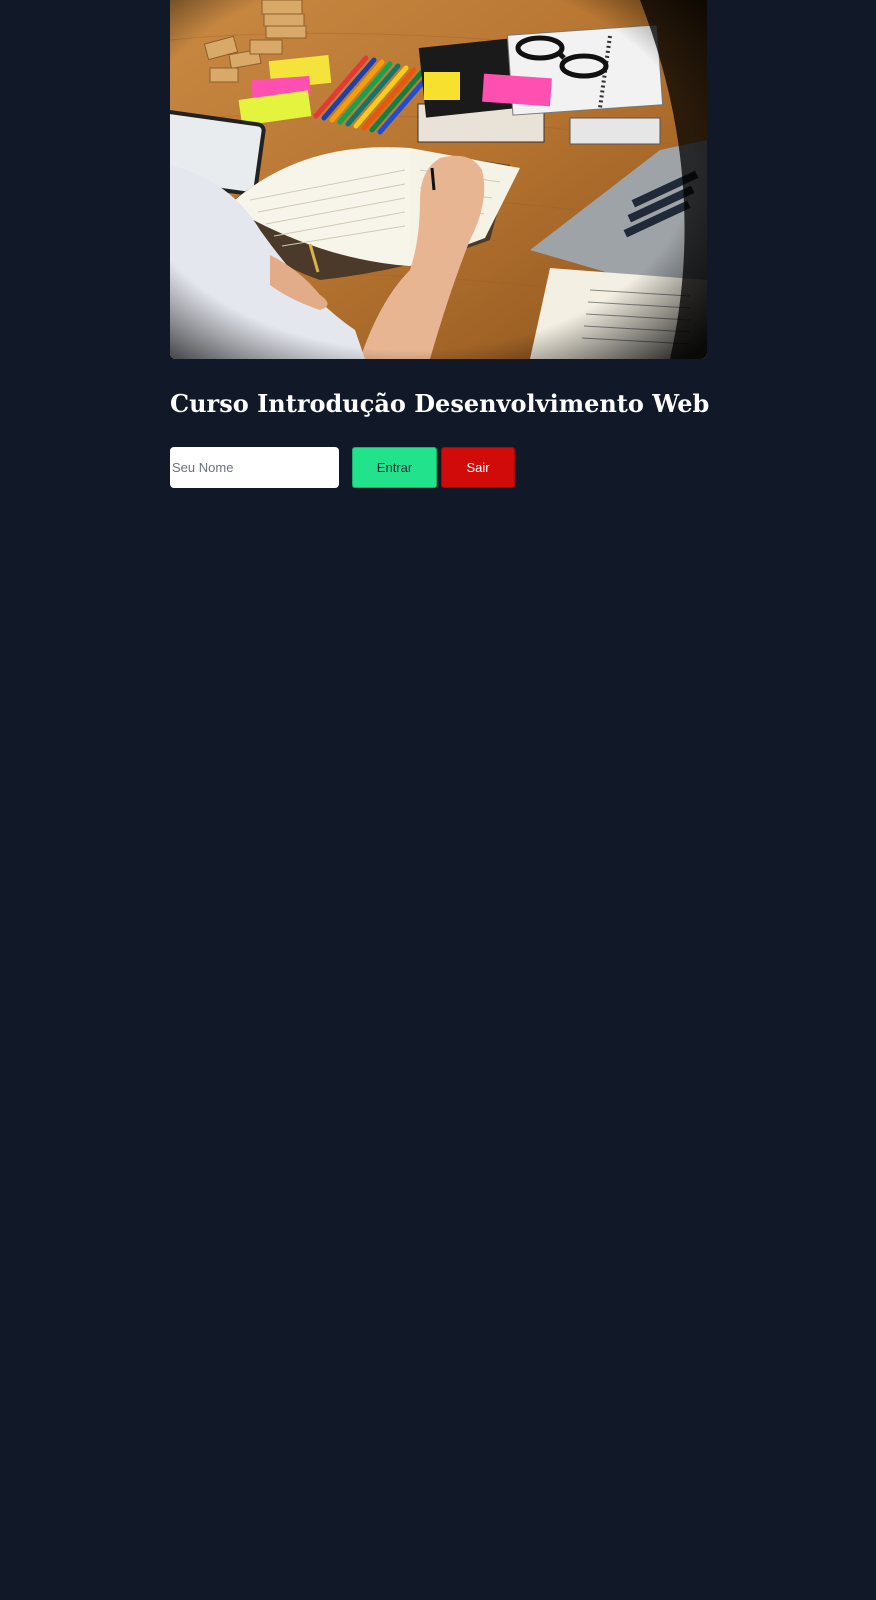 This screenshot has height=1600, width=876. Describe the element at coordinates (254, 467) in the screenshot. I see `name-input` at that location.